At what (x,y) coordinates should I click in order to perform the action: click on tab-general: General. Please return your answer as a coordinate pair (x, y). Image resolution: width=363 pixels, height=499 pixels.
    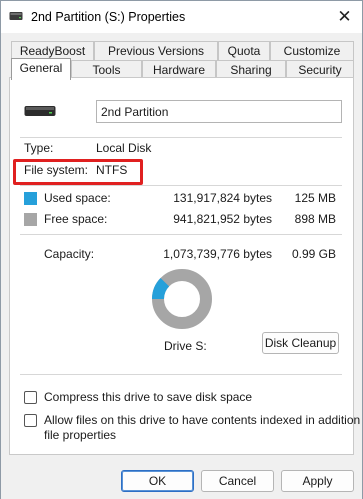
    Looking at the image, I should click on (41, 69).